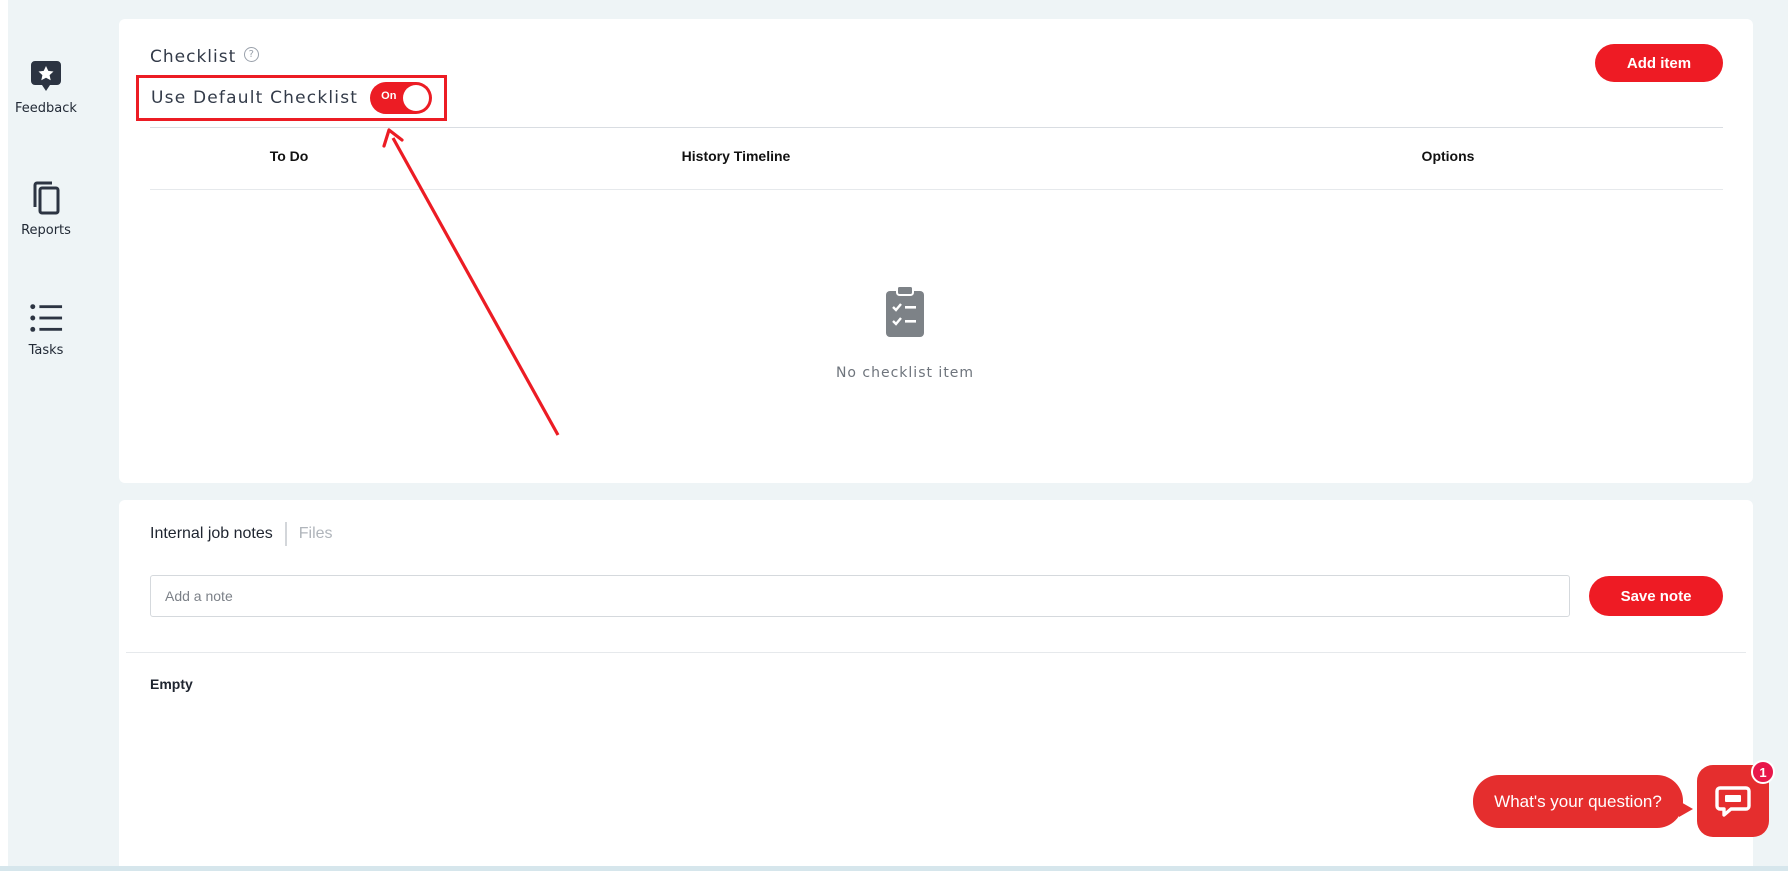 This screenshot has height=871, width=1788. Describe the element at coordinates (860, 596) in the screenshot. I see `note-input` at that location.